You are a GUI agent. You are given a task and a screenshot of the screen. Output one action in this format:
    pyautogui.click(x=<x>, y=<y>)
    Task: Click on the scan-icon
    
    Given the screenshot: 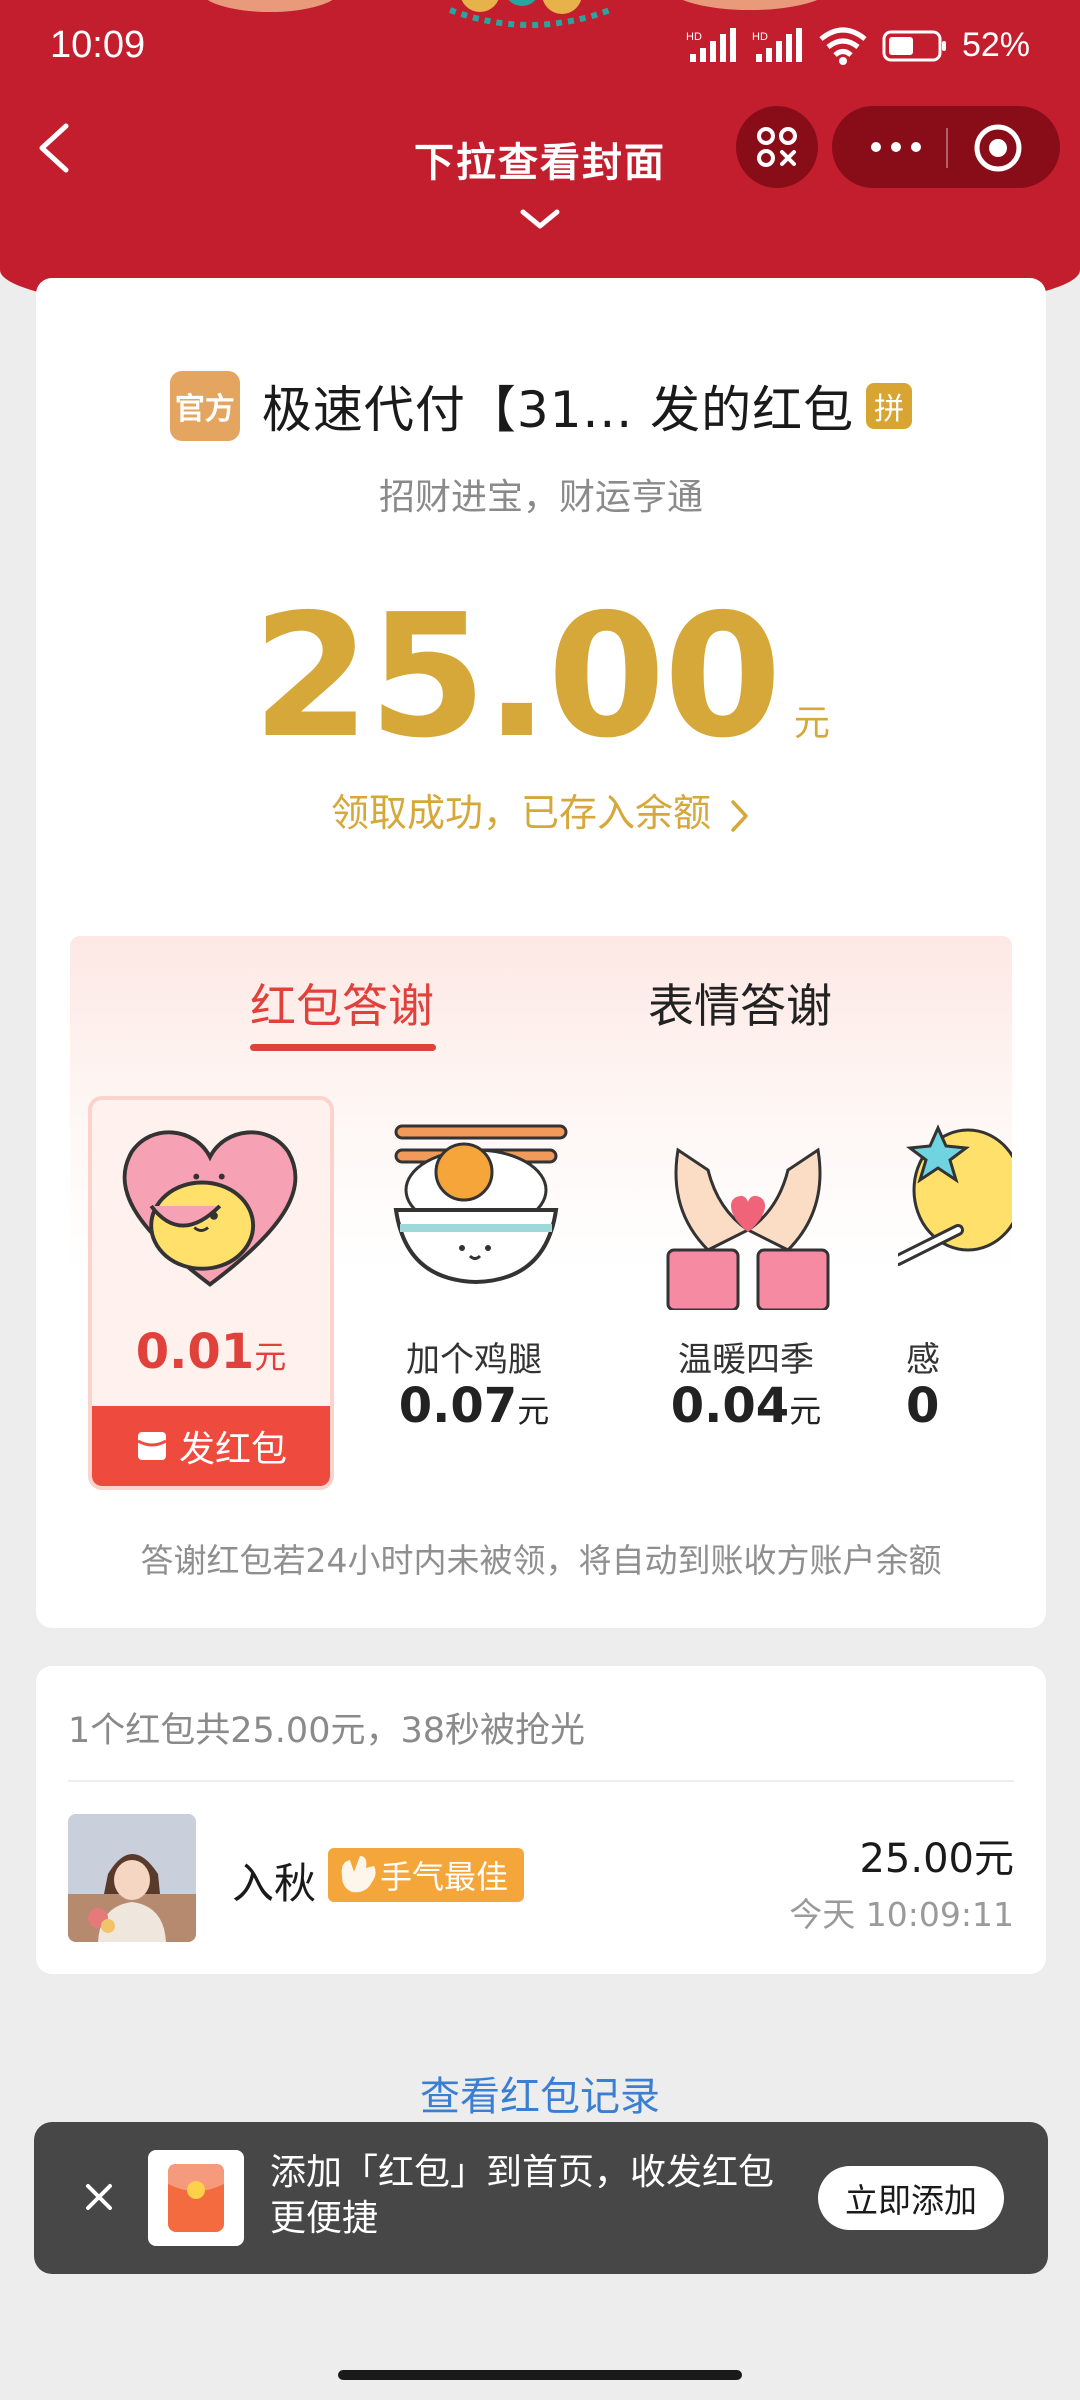 What is the action you would take?
    pyautogui.click(x=777, y=147)
    